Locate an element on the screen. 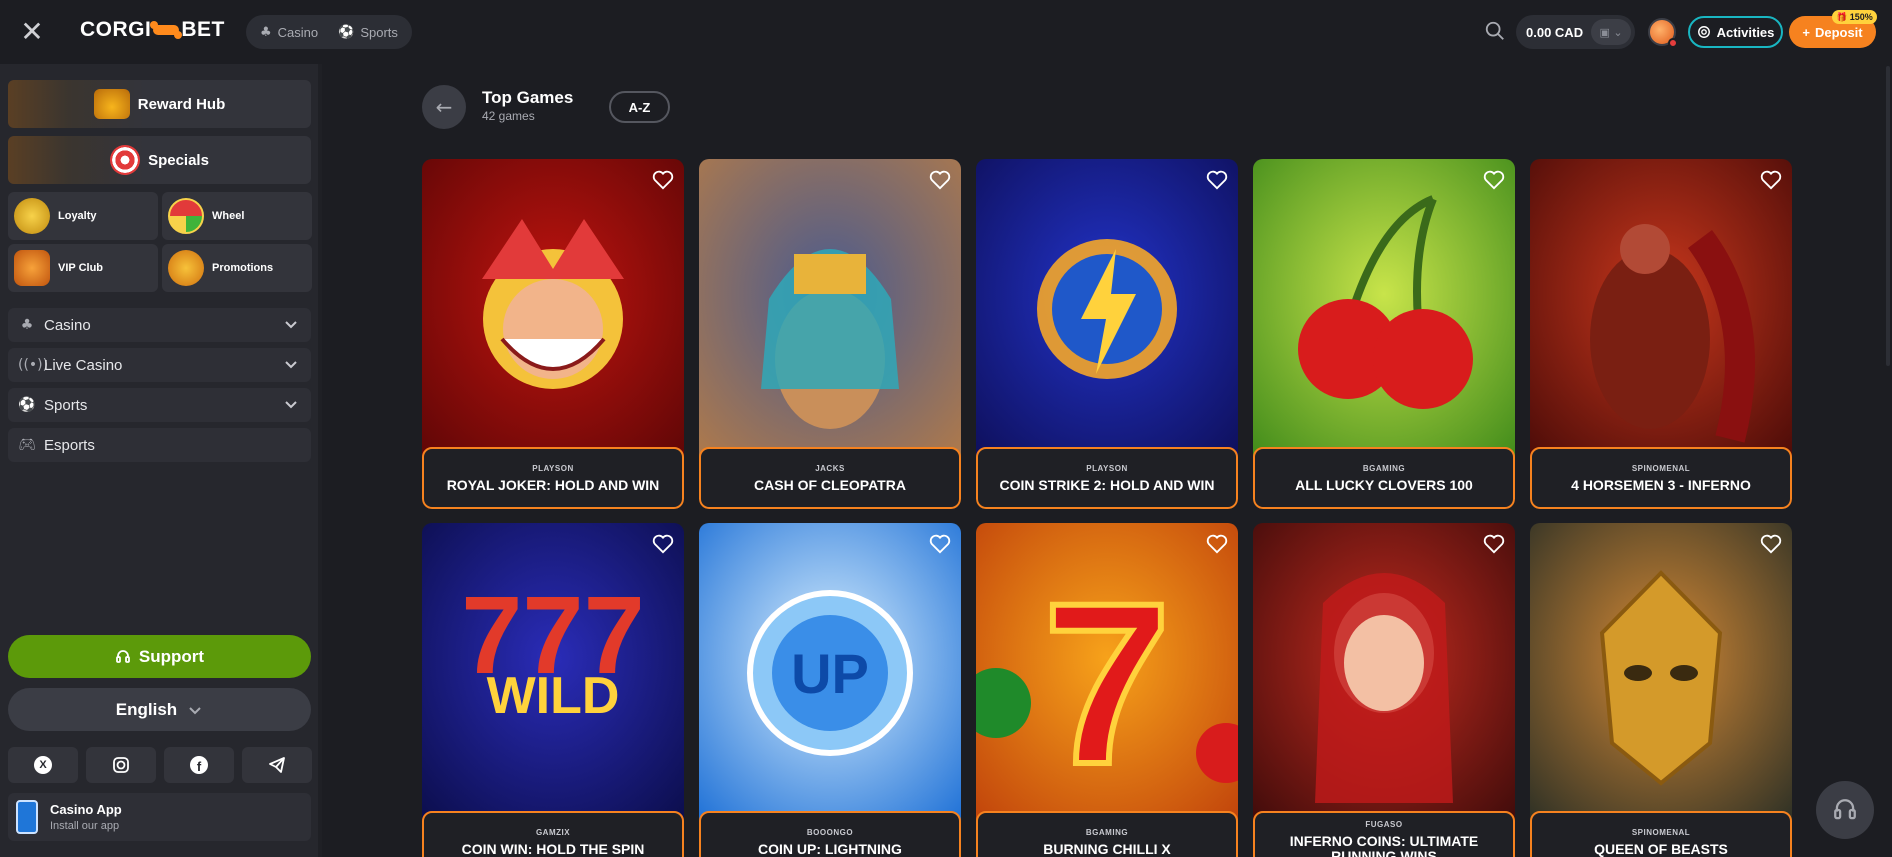  game-card: JACKS CASH OF CLEOPATRA is located at coordinates (830, 334).